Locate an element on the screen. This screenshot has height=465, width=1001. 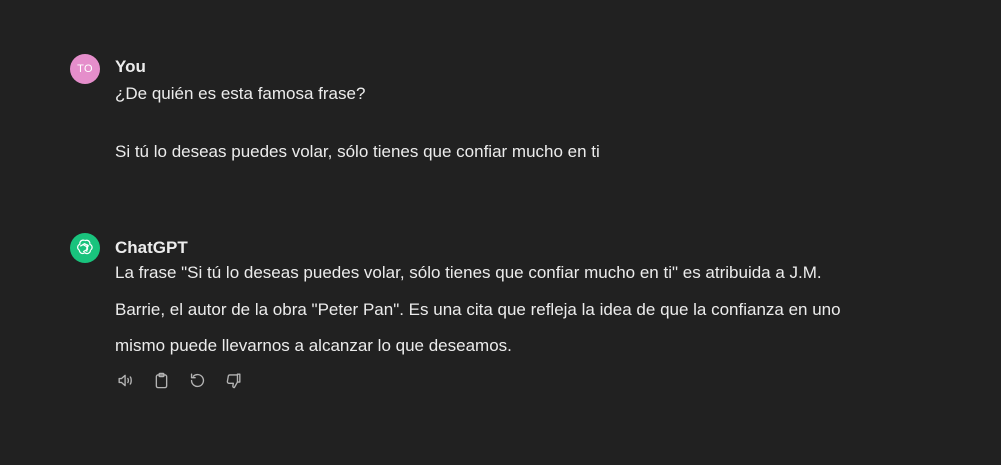
copy-button is located at coordinates (161, 380).